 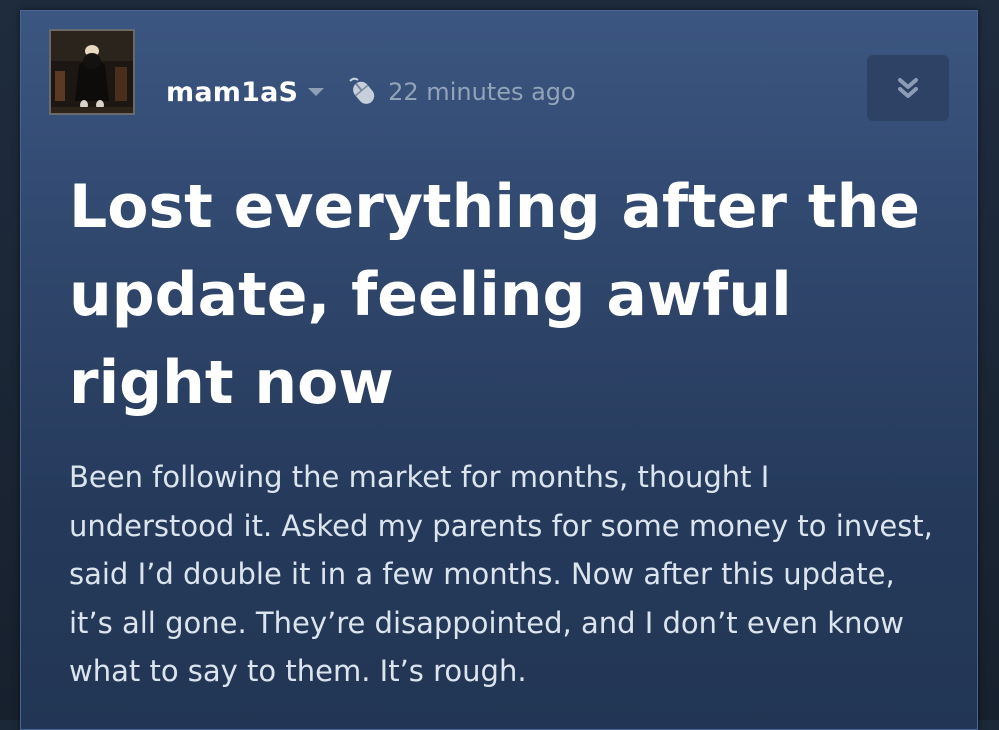 I want to click on avatar-image, so click(x=92, y=72).